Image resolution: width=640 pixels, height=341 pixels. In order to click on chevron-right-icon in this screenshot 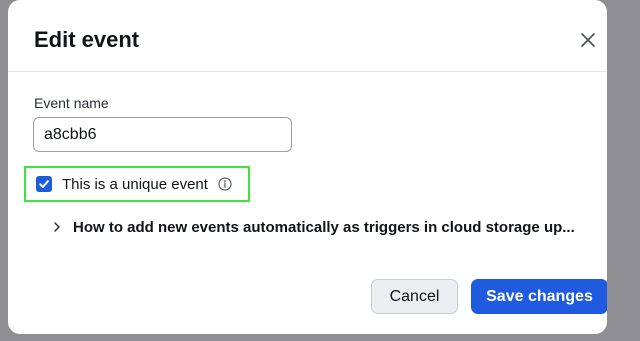, I will do `click(57, 227)`.